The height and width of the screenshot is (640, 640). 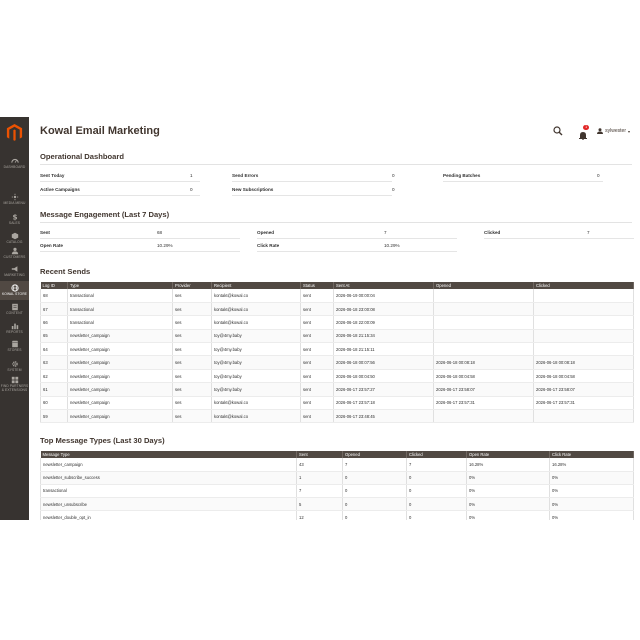 I want to click on recent-cell: 2026-06-18 00:07:56, so click(x=383, y=362).